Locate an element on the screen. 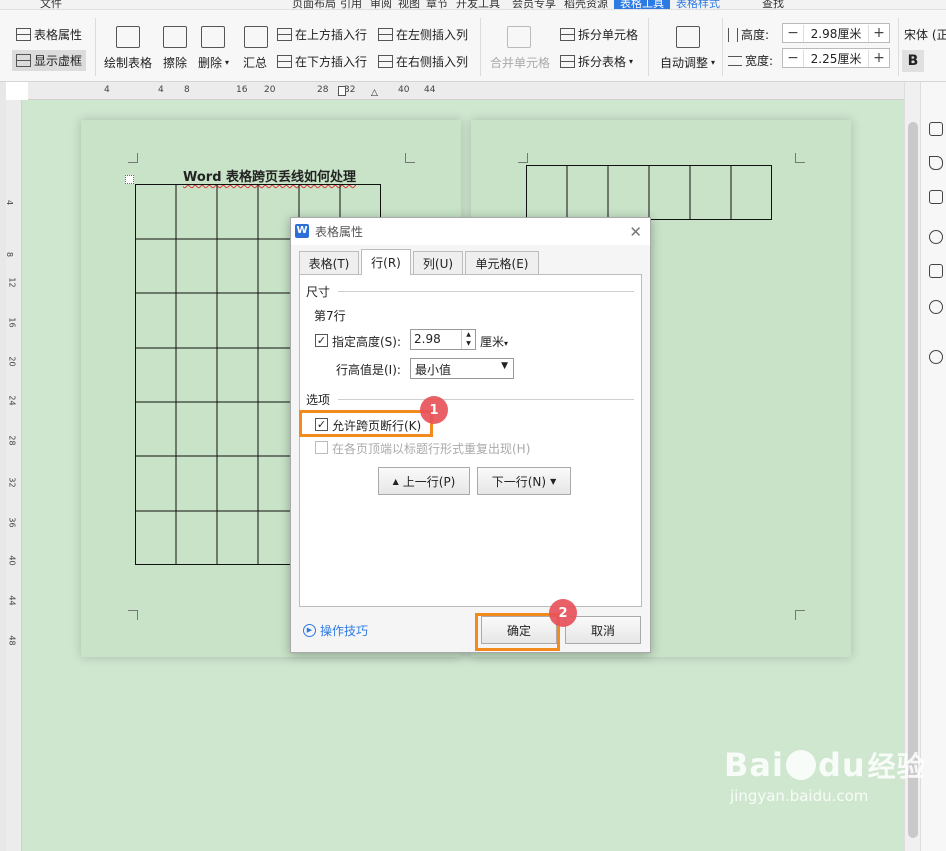 Image resolution: width=946 pixels, height=851 pixels. eraser-icon is located at coordinates (175, 37).